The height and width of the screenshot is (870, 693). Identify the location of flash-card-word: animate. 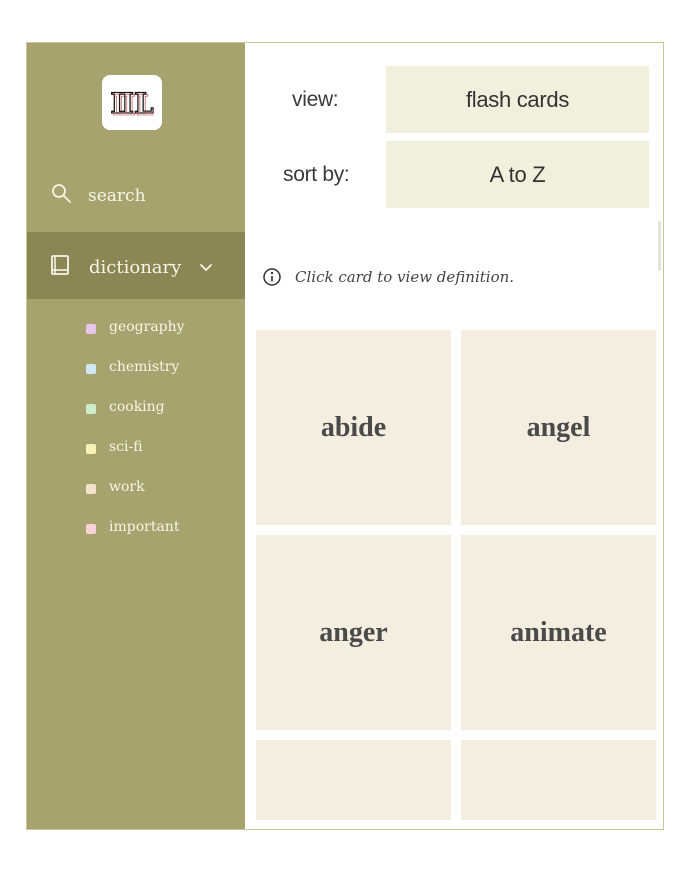
(558, 632).